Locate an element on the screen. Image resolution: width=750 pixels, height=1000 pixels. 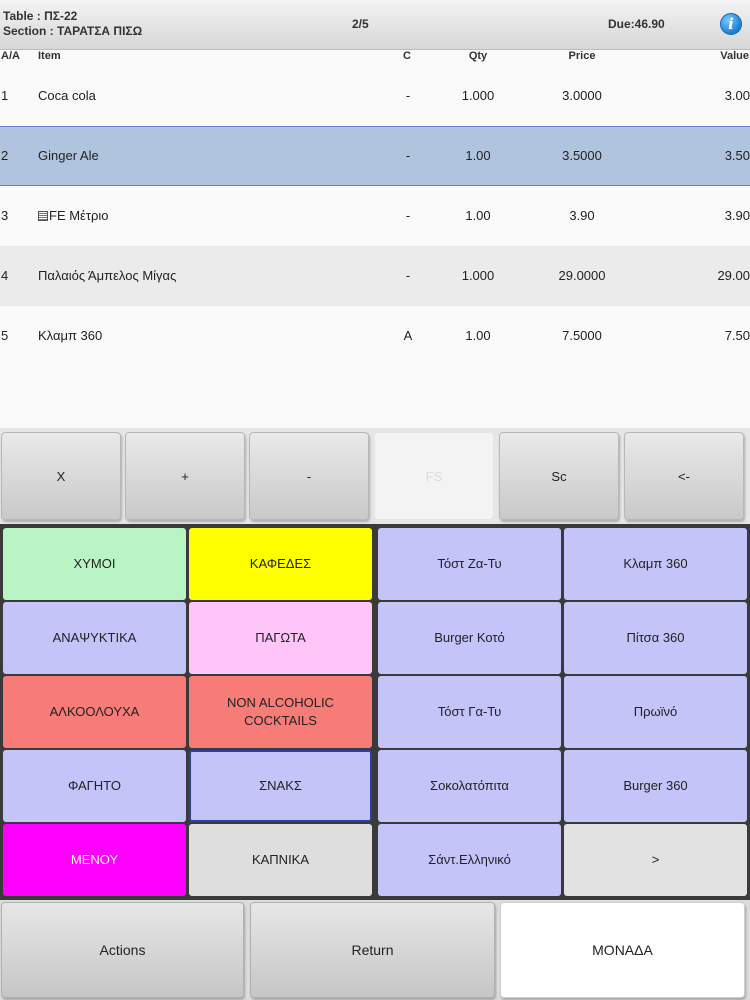
sc-button: Sc is located at coordinates (559, 476).